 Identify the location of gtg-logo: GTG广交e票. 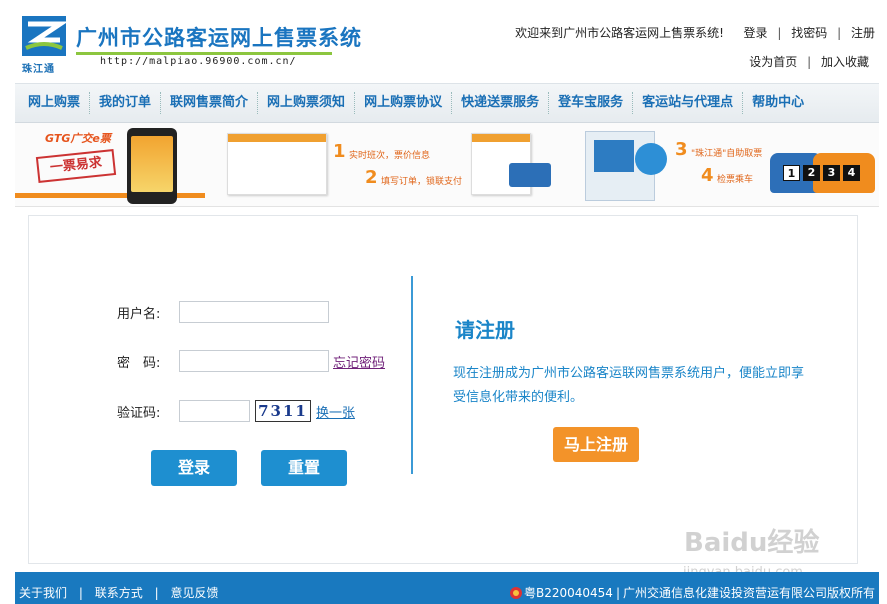
(78, 138).